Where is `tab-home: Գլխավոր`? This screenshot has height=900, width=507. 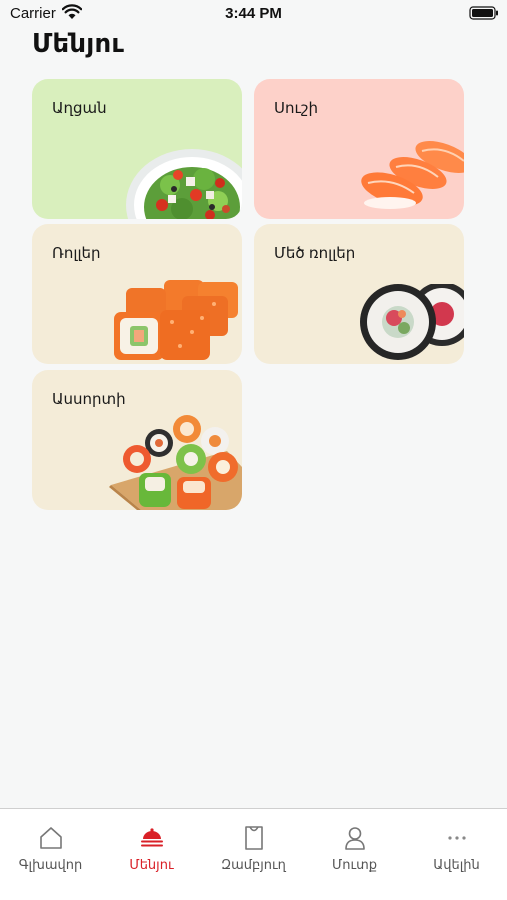
tab-home: Գլխավոր is located at coordinates (50, 854).